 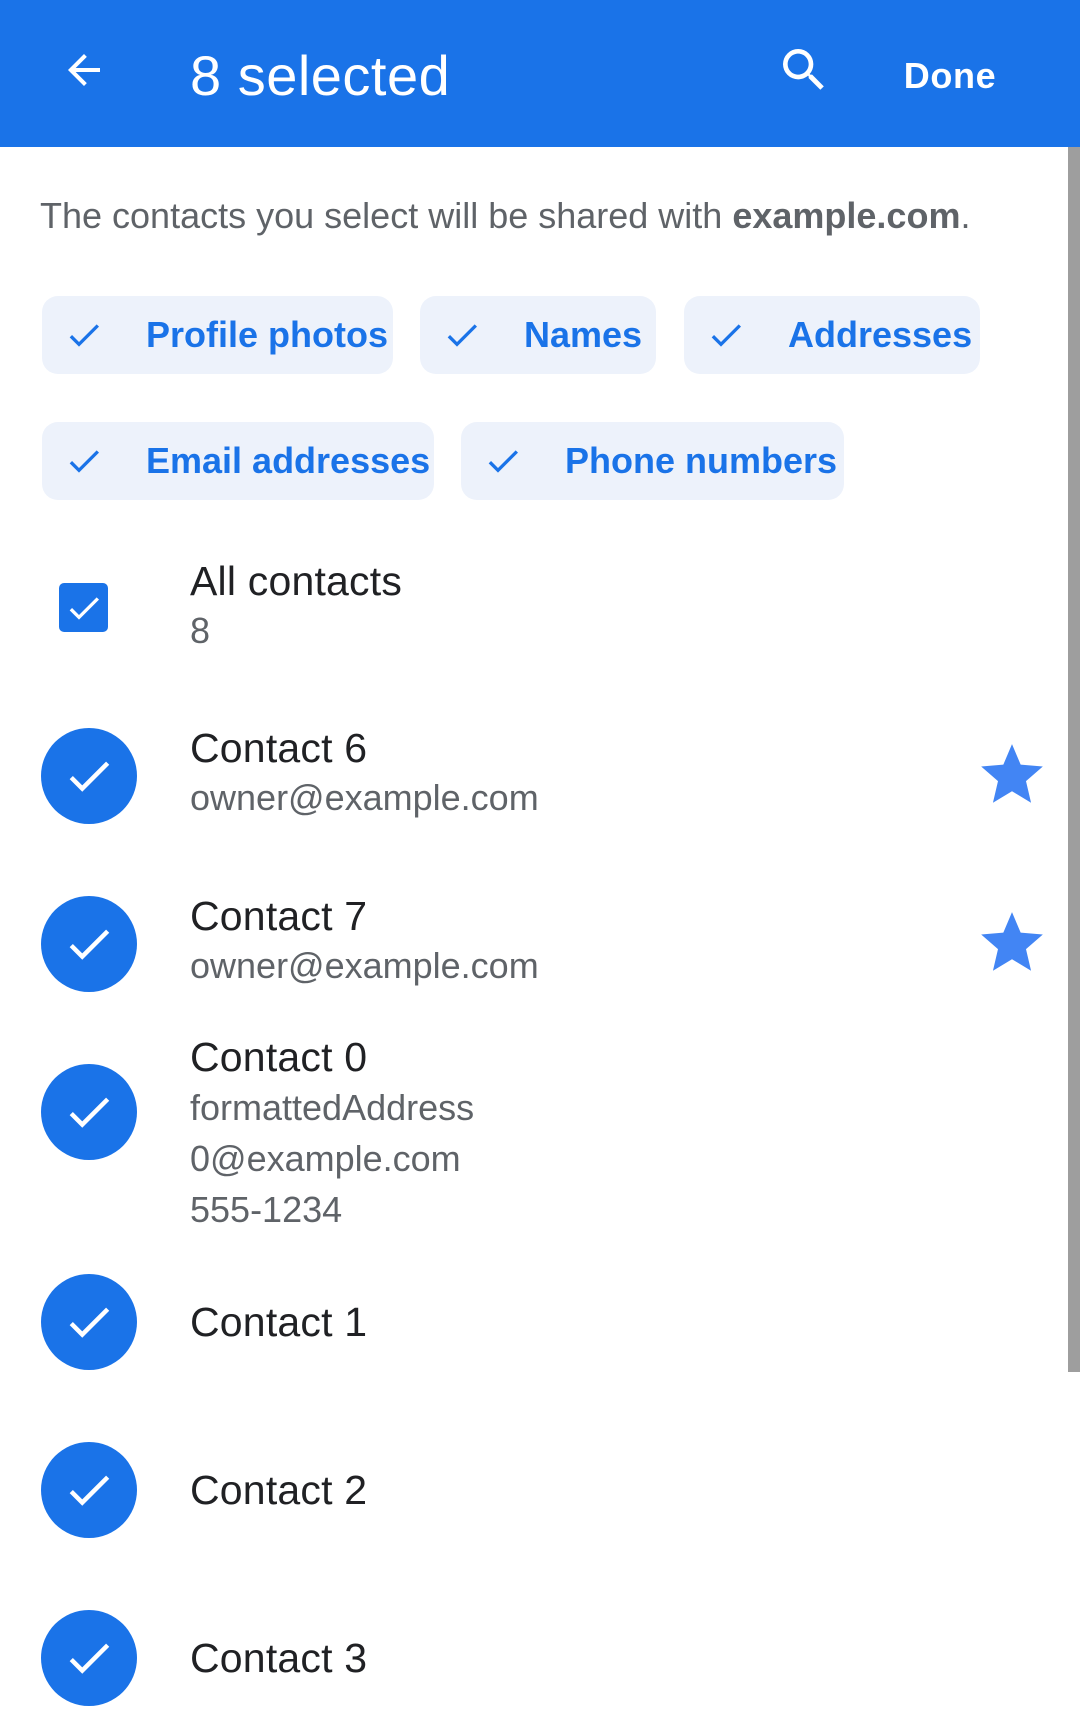 I want to click on contact-name: Contact 0, so click(x=279, y=1057).